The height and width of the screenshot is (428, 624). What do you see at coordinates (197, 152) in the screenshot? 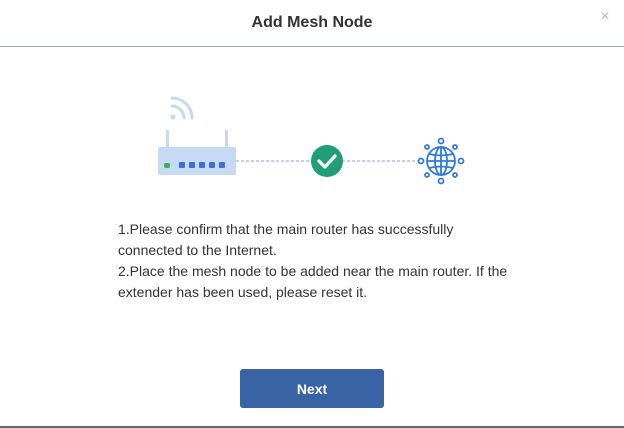
I see `router-icon` at bounding box center [197, 152].